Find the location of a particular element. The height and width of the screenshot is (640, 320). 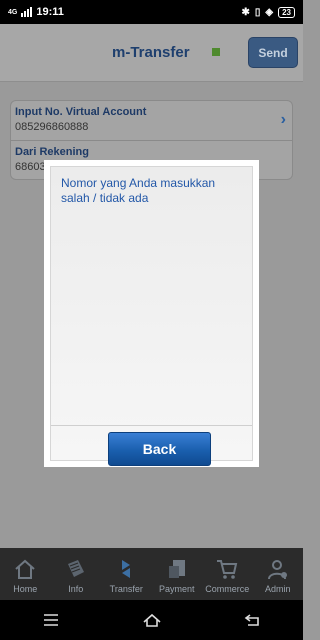

nav-item-payment: Payment is located at coordinates (177, 576).